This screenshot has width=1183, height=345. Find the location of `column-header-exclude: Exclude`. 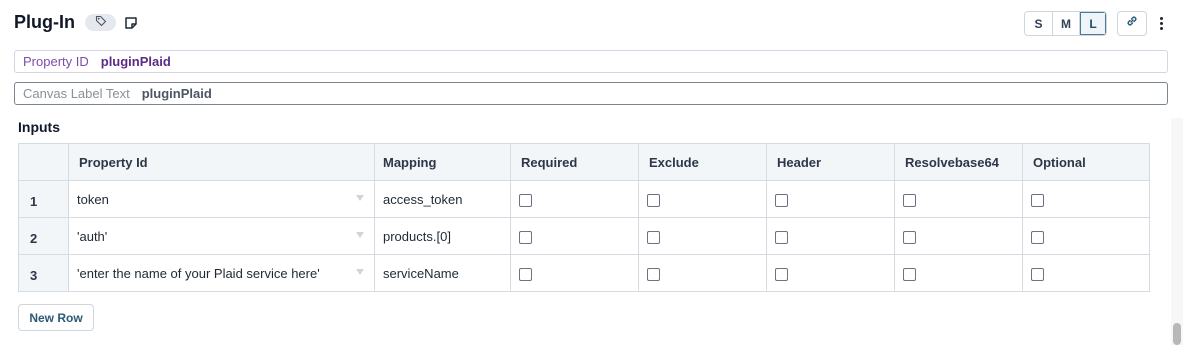

column-header-exclude: Exclude is located at coordinates (702, 162).